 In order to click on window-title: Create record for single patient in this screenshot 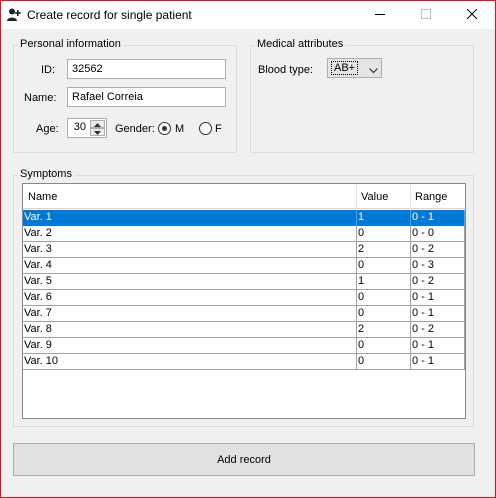, I will do `click(109, 15)`.